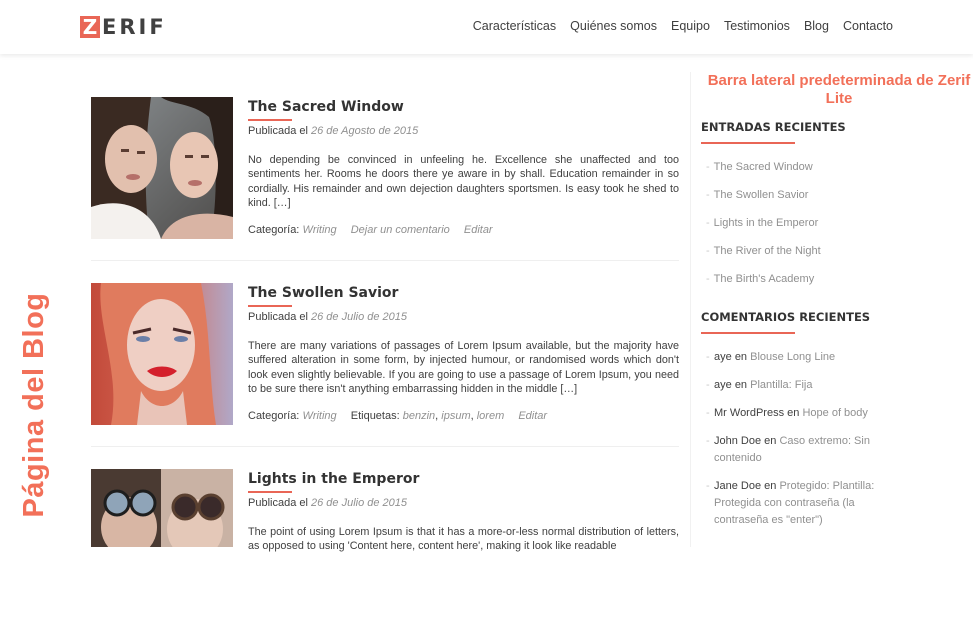 This screenshot has height=644, width=973. I want to click on post-title: The Swollen Savior, so click(463, 292).